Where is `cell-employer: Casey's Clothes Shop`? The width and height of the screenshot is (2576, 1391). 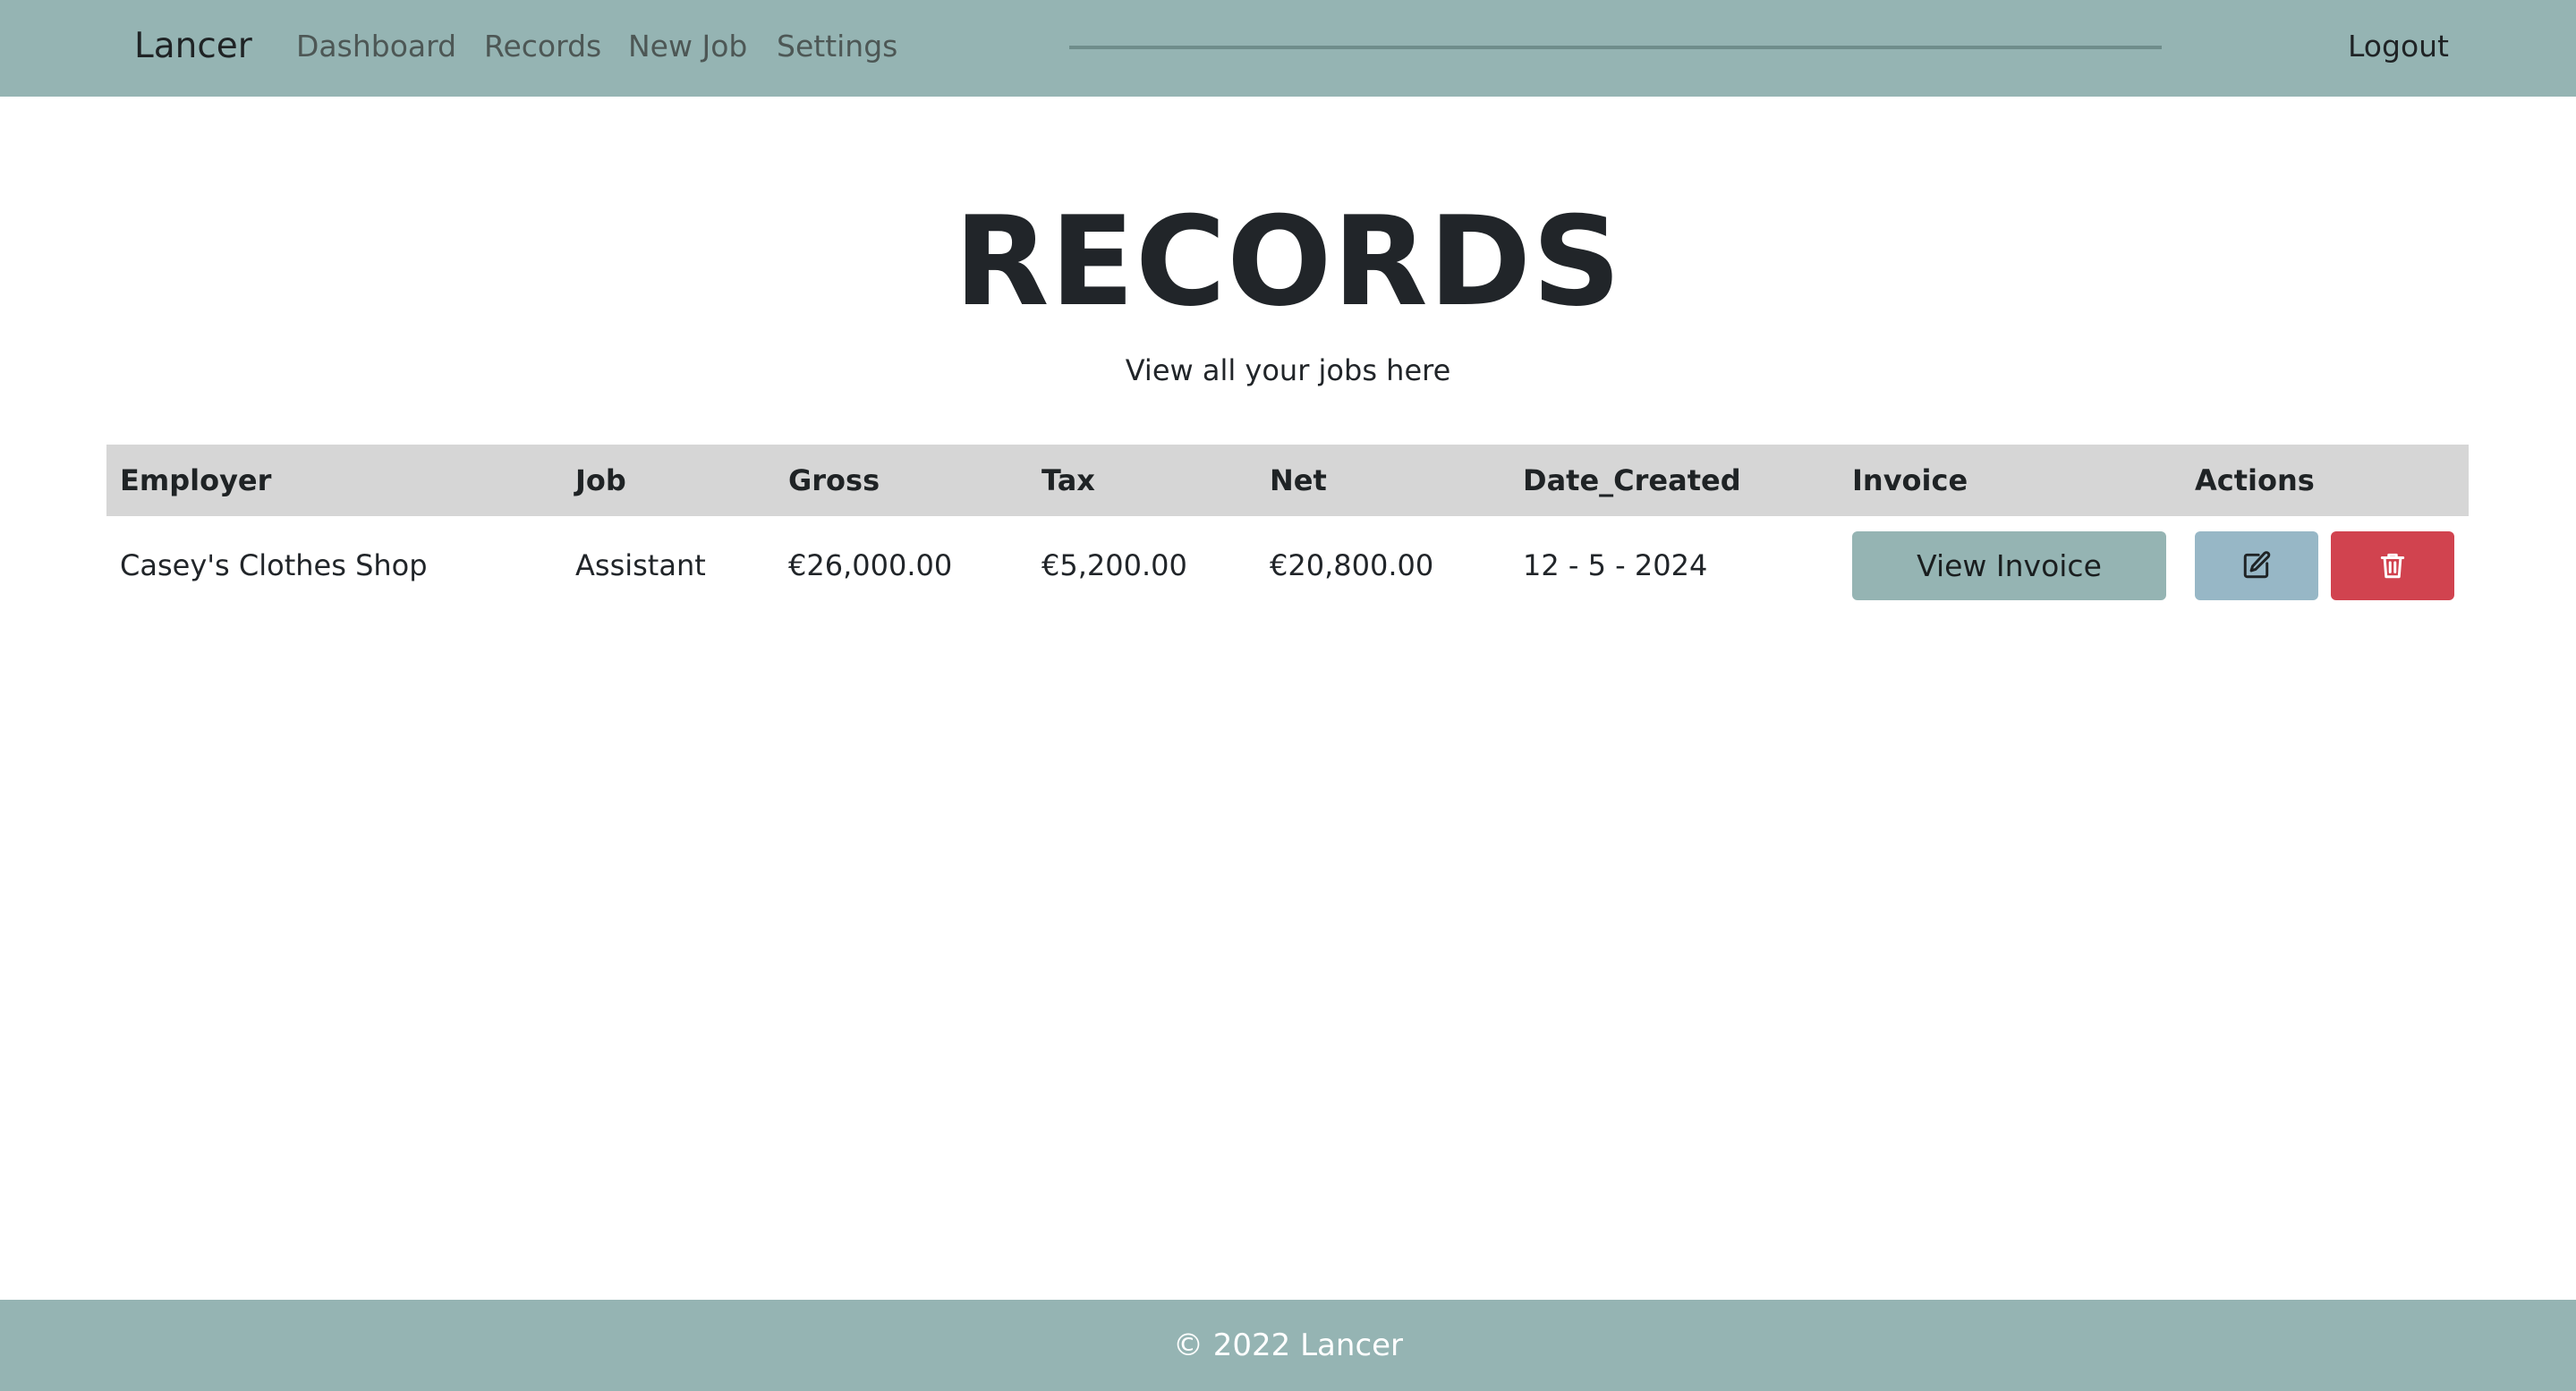
cell-employer: Casey's Clothes Shop is located at coordinates (274, 565).